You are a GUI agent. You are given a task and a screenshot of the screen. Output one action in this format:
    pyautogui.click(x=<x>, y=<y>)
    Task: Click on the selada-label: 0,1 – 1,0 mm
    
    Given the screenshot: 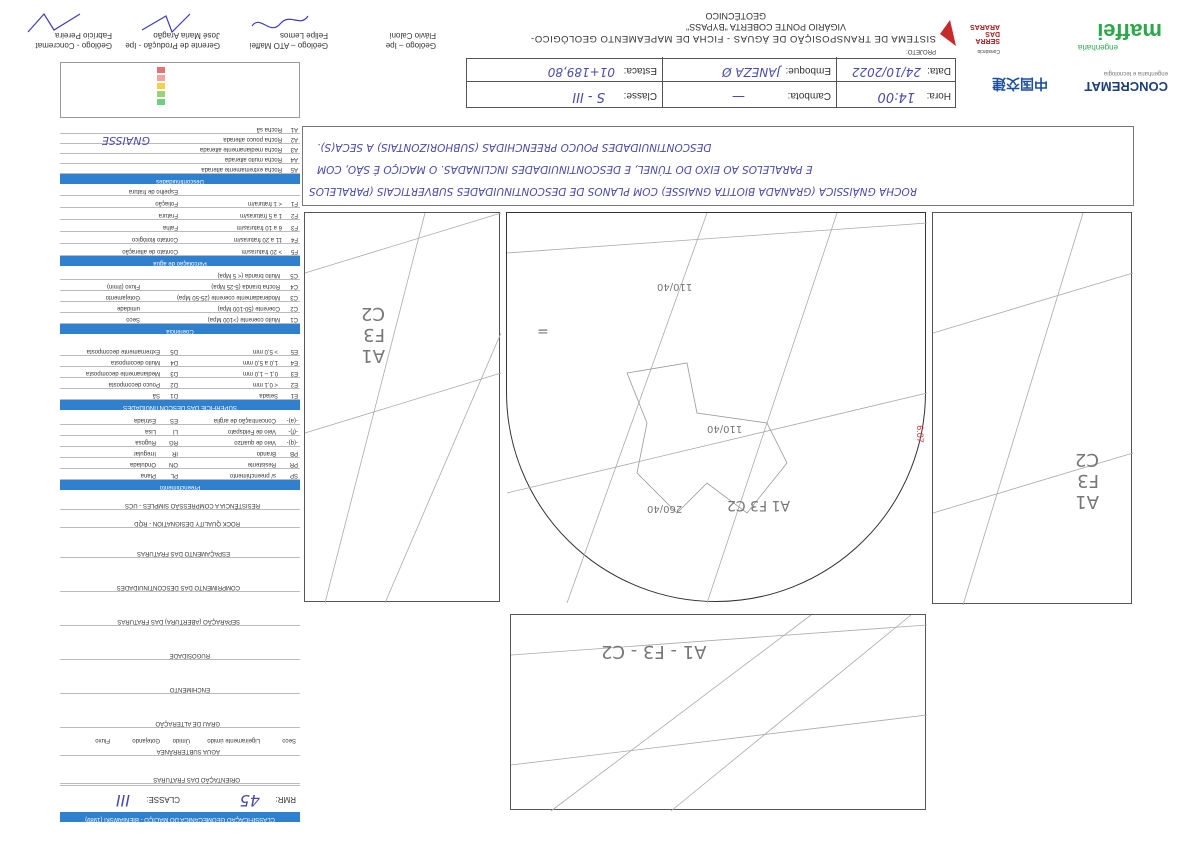 What is the action you would take?
    pyautogui.click(x=260, y=373)
    